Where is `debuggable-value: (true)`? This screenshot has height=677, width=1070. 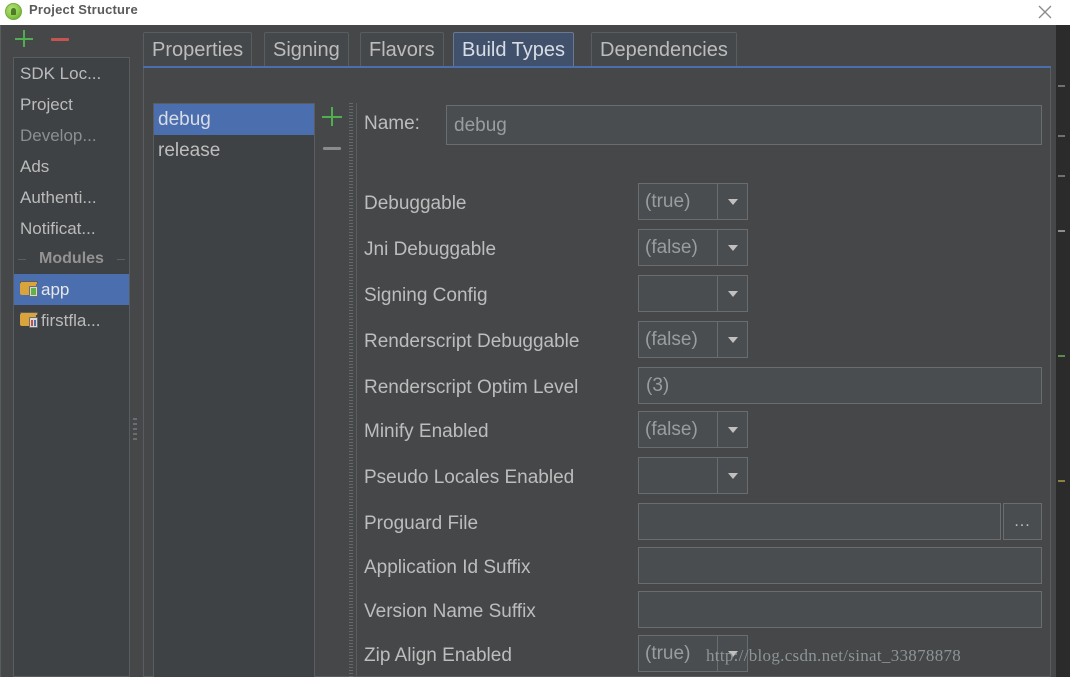 debuggable-value: (true) is located at coordinates (668, 201).